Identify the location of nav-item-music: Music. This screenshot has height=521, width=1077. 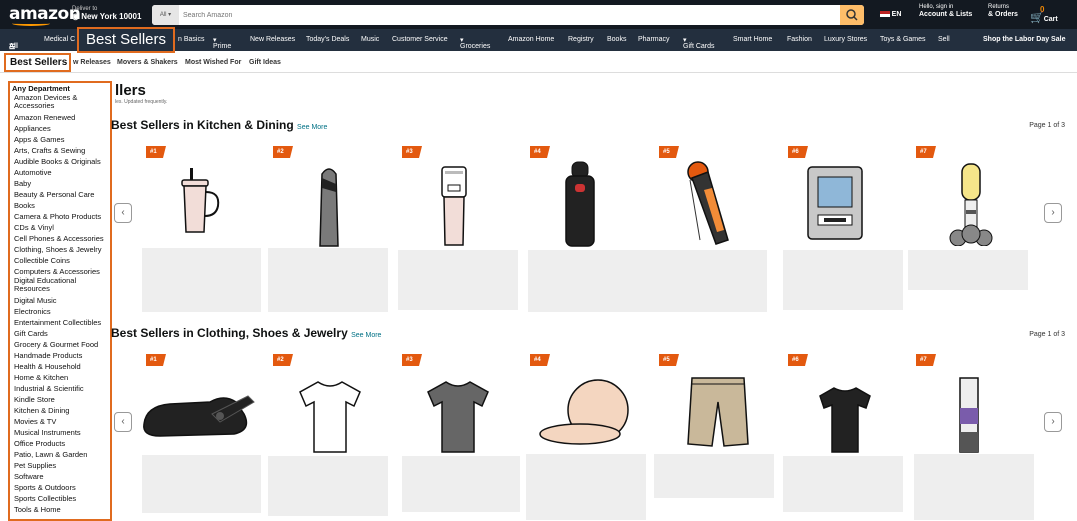
(370, 39).